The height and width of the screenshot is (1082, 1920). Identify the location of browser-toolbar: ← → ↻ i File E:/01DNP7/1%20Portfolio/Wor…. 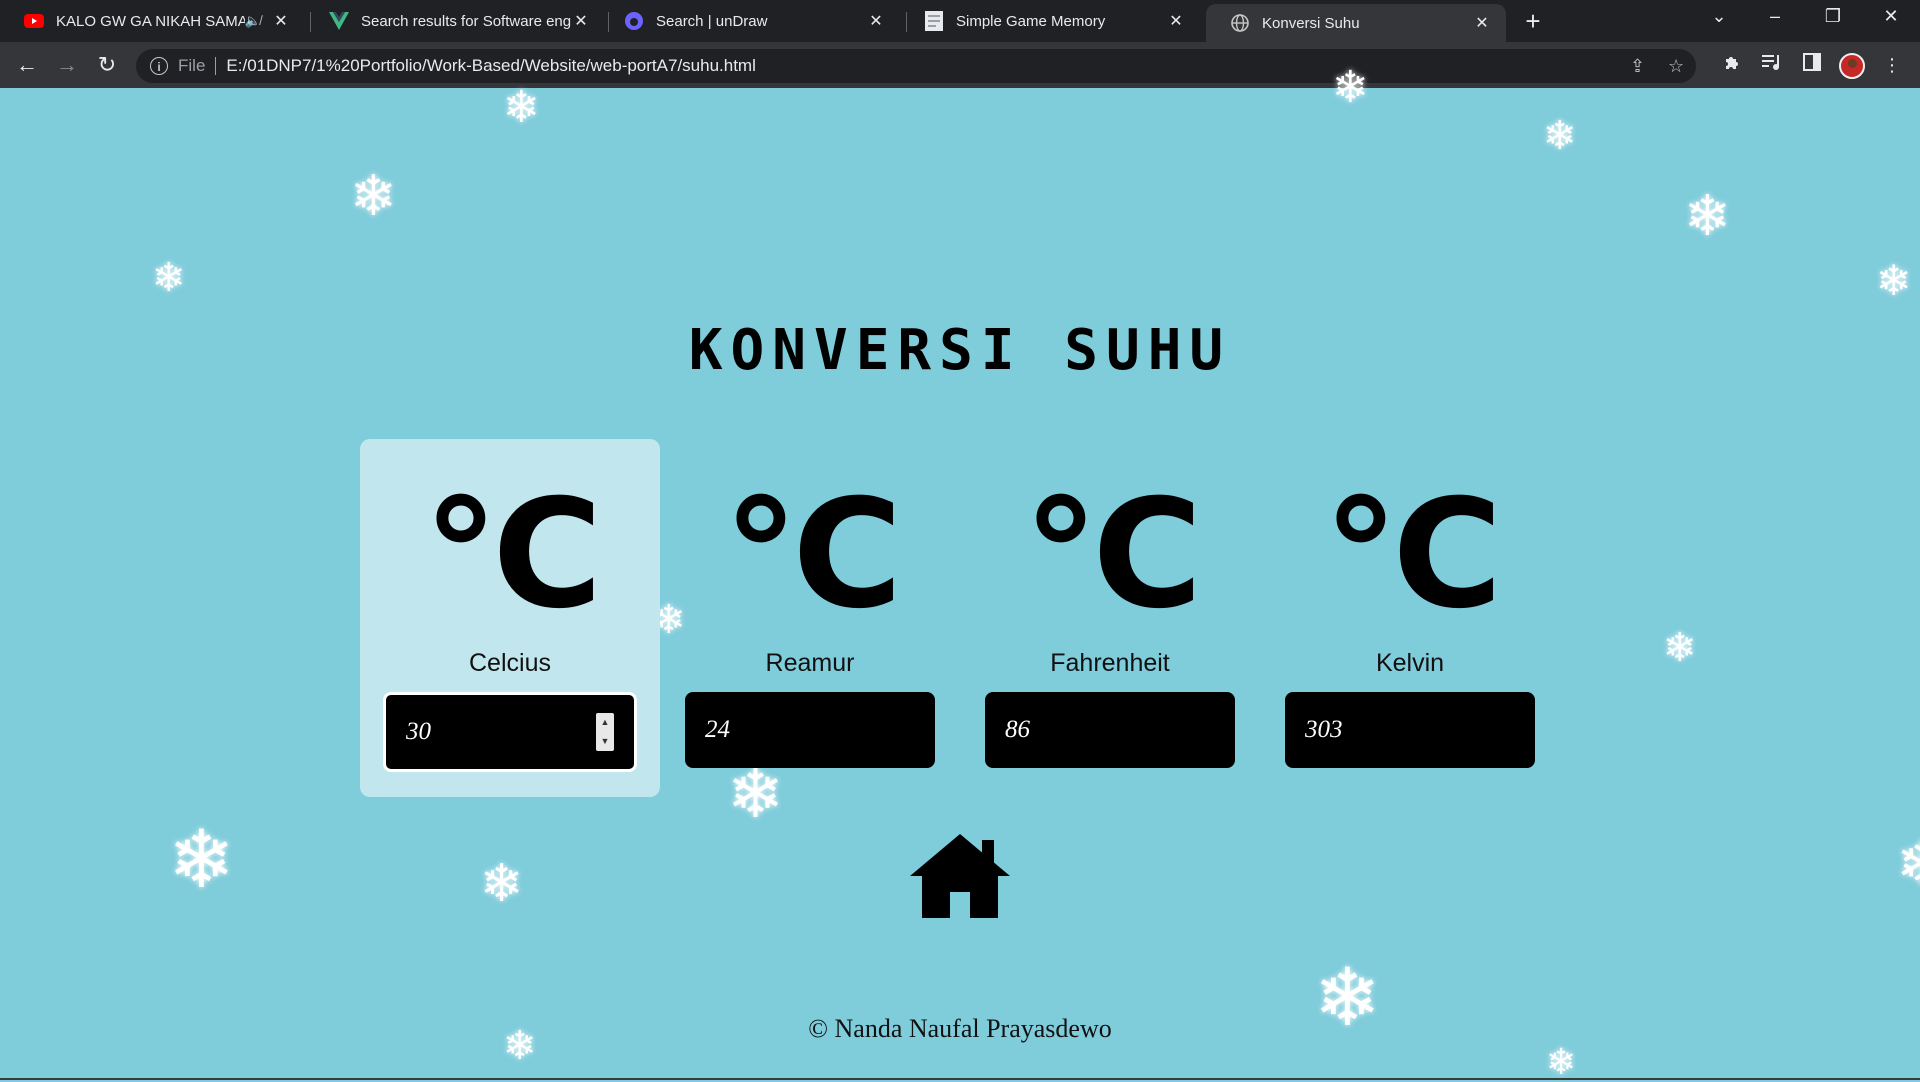
(960, 65).